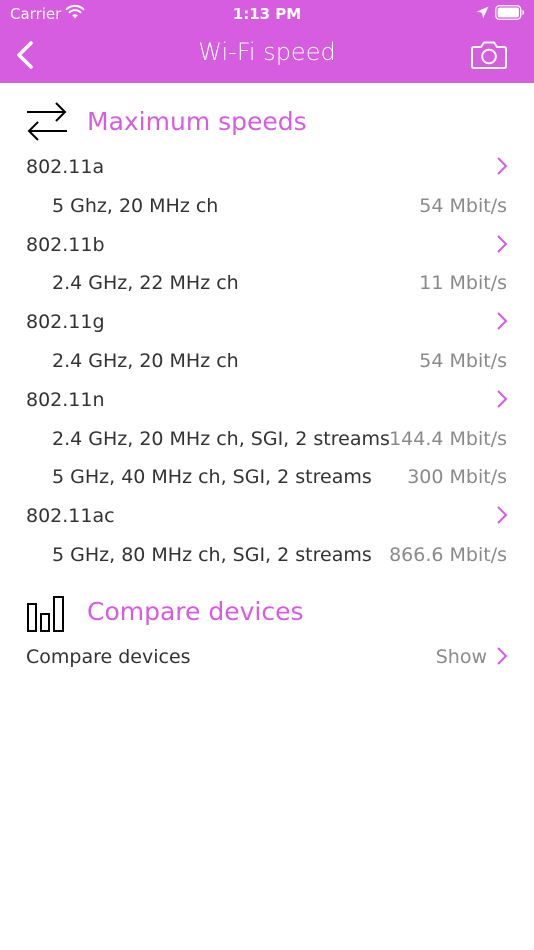  Describe the element at coordinates (267, 400) in the screenshot. I see `standard-row: 802.11n` at that location.